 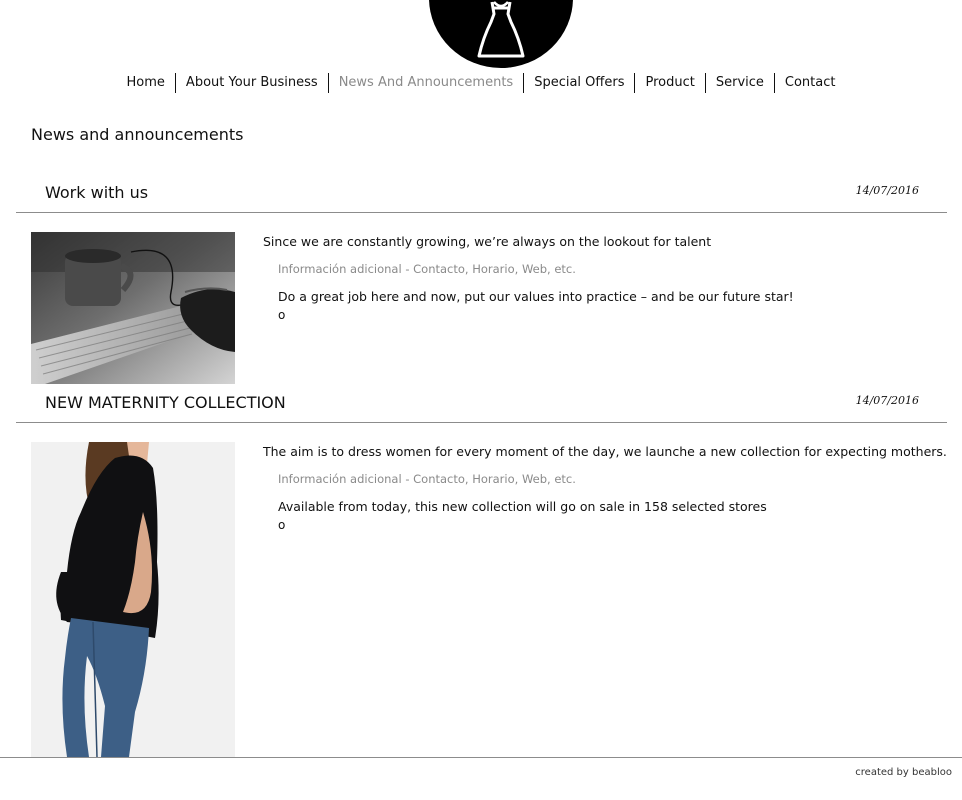 What do you see at coordinates (481, 402) in the screenshot?
I see `article-header: NEW MATERNITY COLLECTION 14/07/2016` at bounding box center [481, 402].